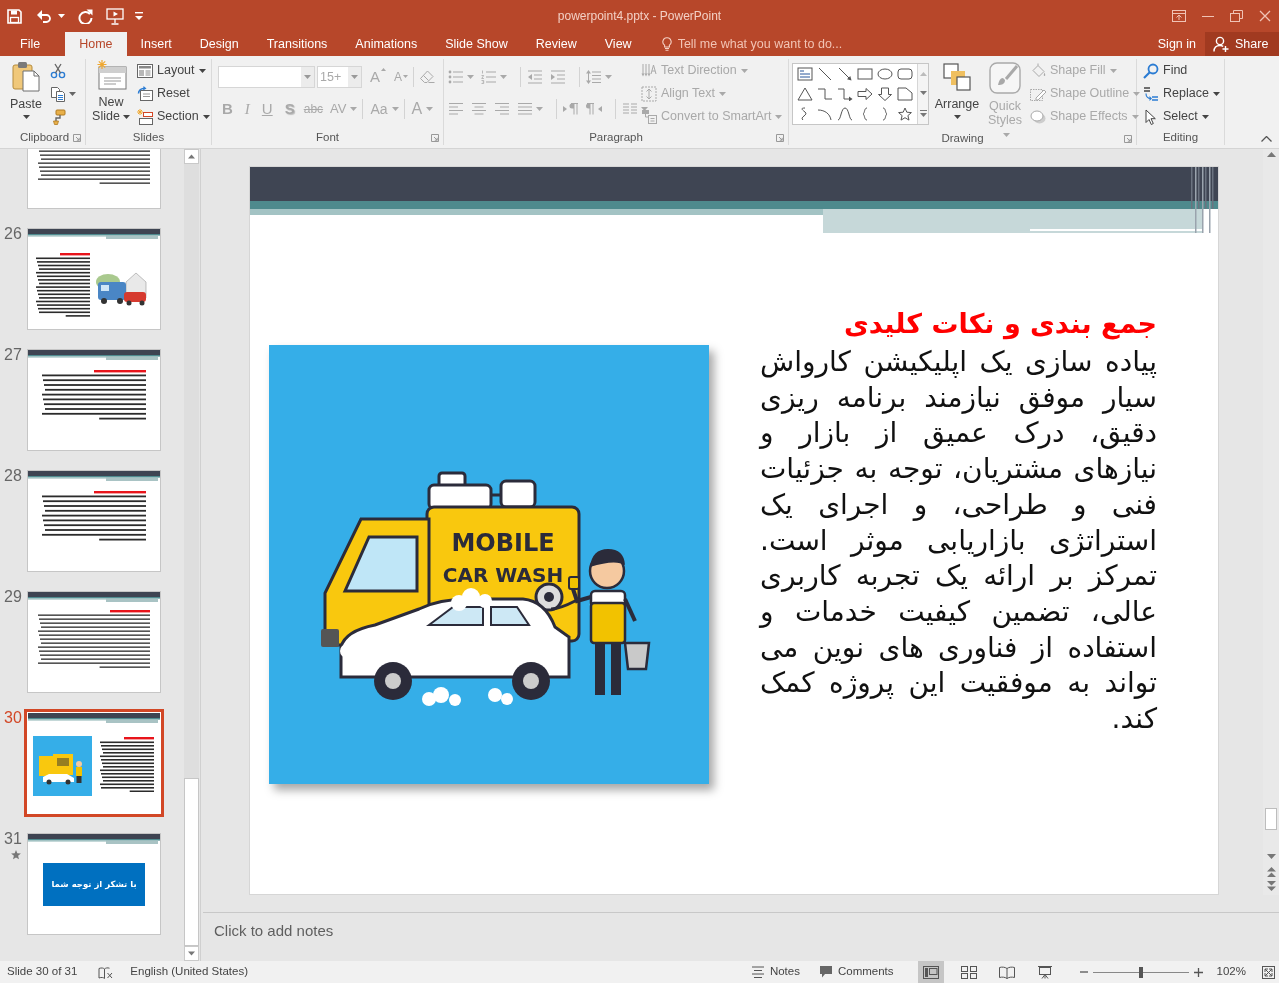 This screenshot has height=983, width=1279. Describe the element at coordinates (85, 16) in the screenshot. I see `circular-arrow-icon` at that location.